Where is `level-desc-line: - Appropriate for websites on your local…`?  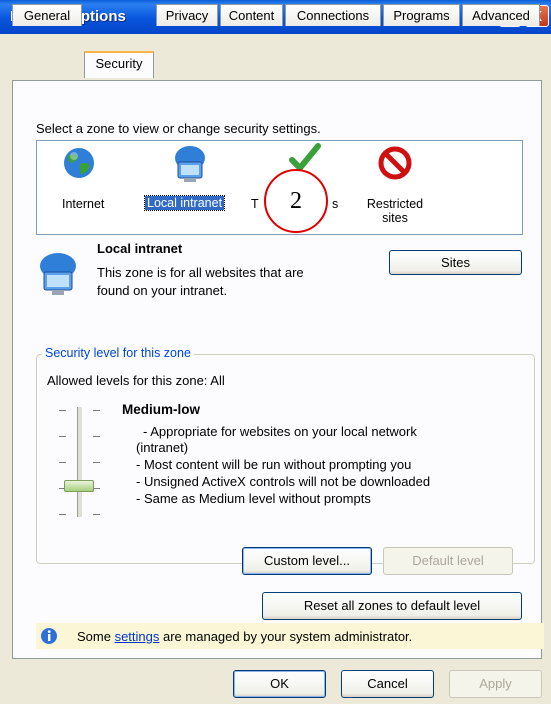 level-desc-line: - Appropriate for websites on your local… is located at coordinates (280, 431).